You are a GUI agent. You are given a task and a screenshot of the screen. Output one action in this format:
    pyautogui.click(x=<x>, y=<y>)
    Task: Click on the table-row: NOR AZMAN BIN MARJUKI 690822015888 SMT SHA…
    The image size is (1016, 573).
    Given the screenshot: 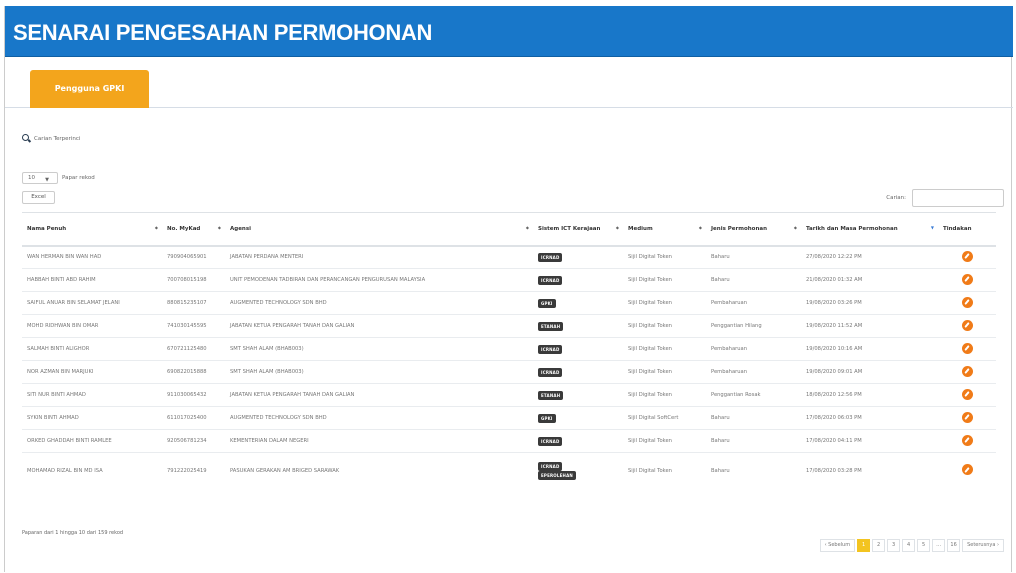 What is the action you would take?
    pyautogui.click(x=509, y=372)
    